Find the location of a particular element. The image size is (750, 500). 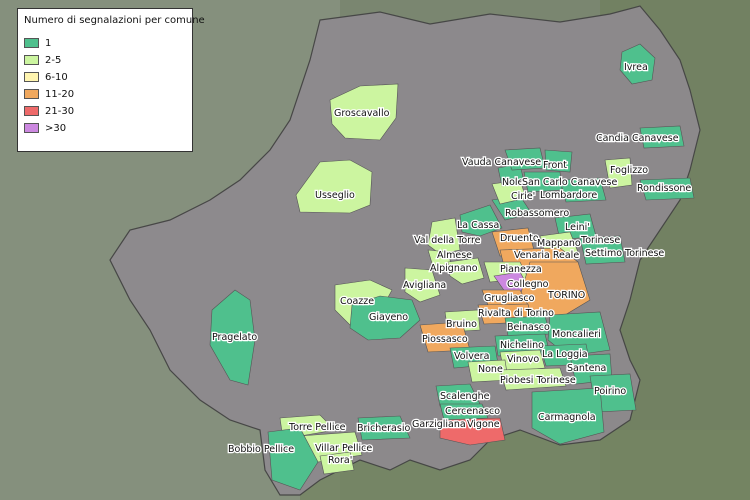

label-leini: Leini' is located at coordinates (577, 227).